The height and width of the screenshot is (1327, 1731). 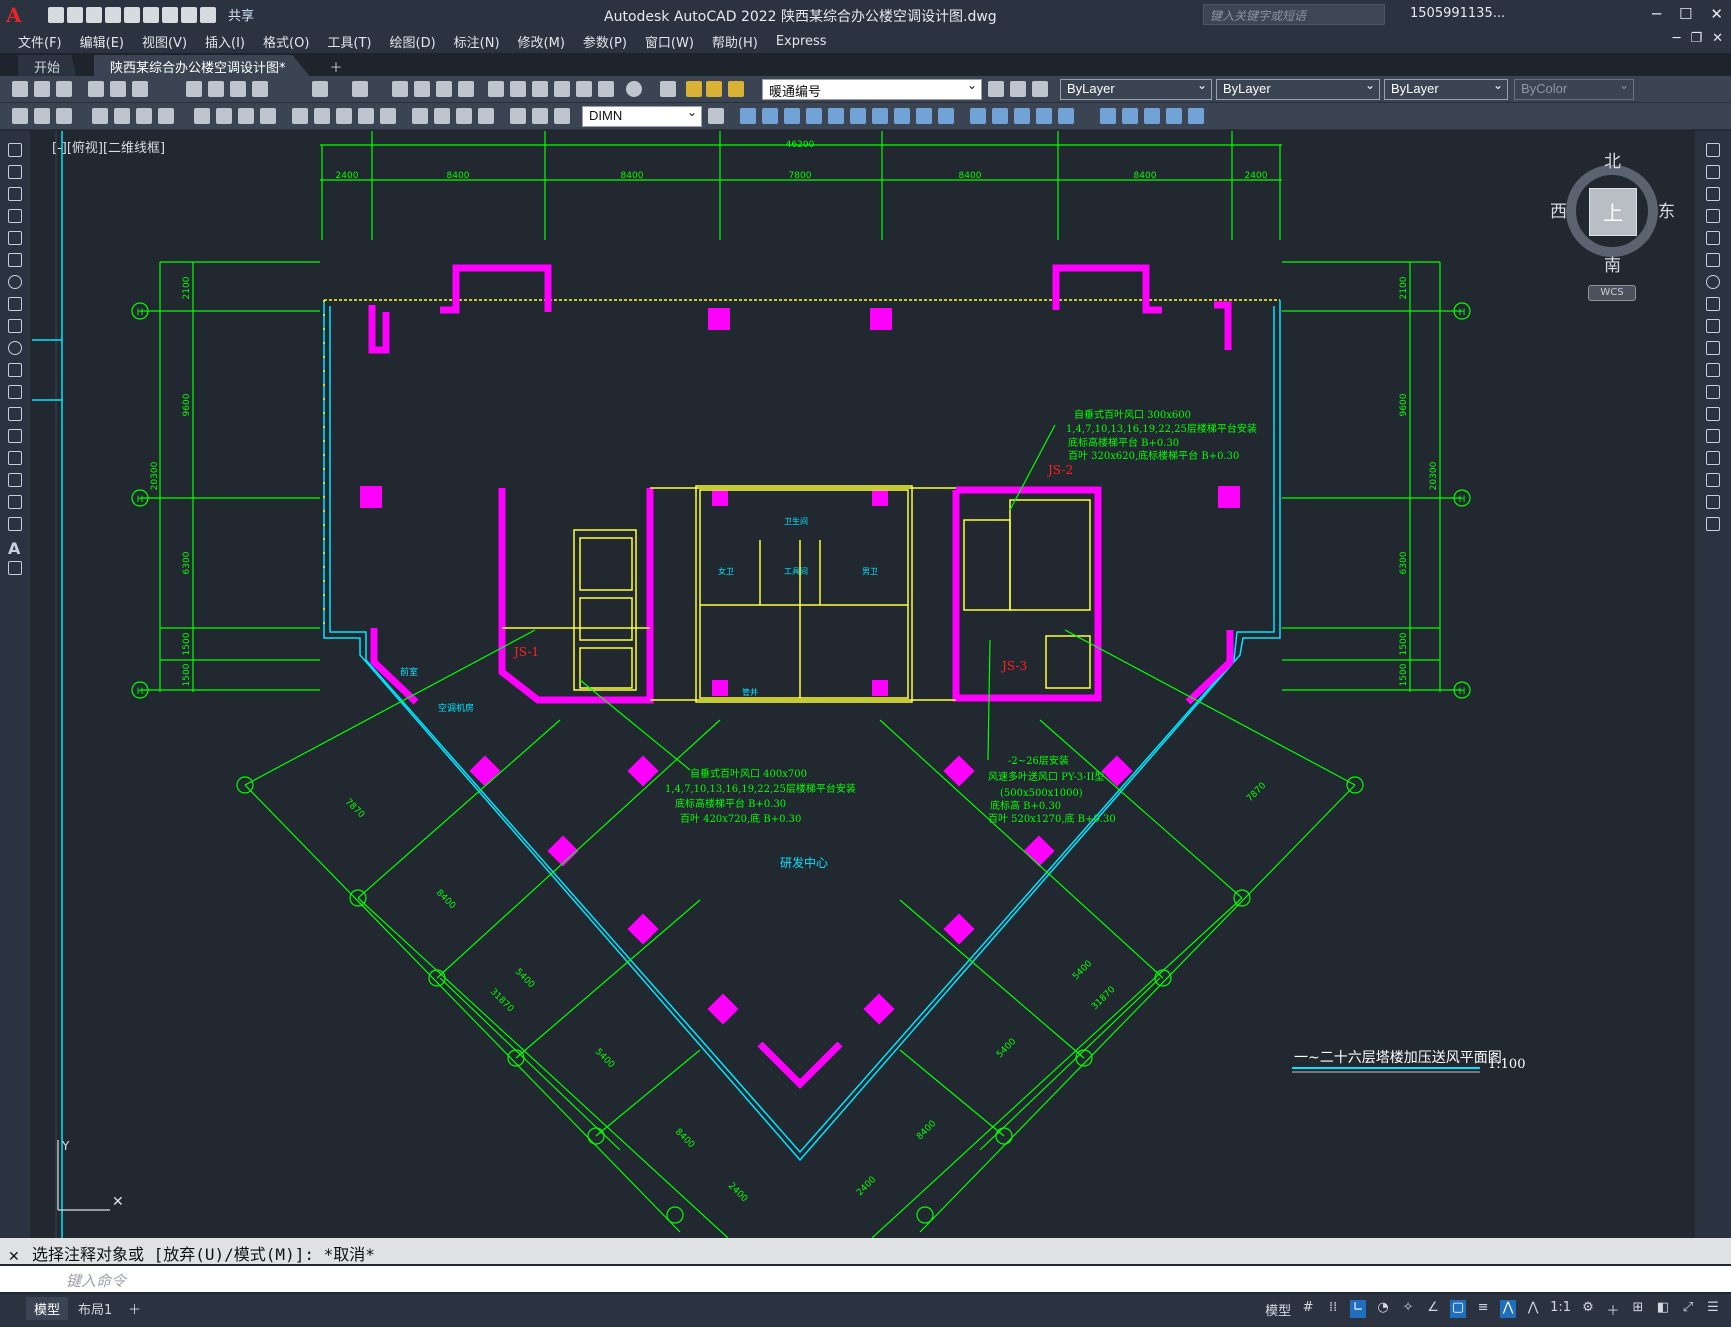 What do you see at coordinates (344, 116) in the screenshot?
I see `dim-continue-icon` at bounding box center [344, 116].